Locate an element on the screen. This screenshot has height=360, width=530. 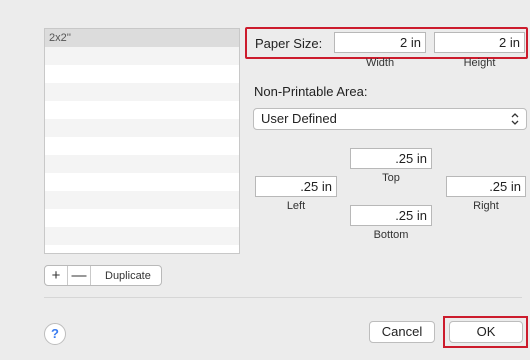
paper-size-label: Paper Size: is located at coordinates (289, 43).